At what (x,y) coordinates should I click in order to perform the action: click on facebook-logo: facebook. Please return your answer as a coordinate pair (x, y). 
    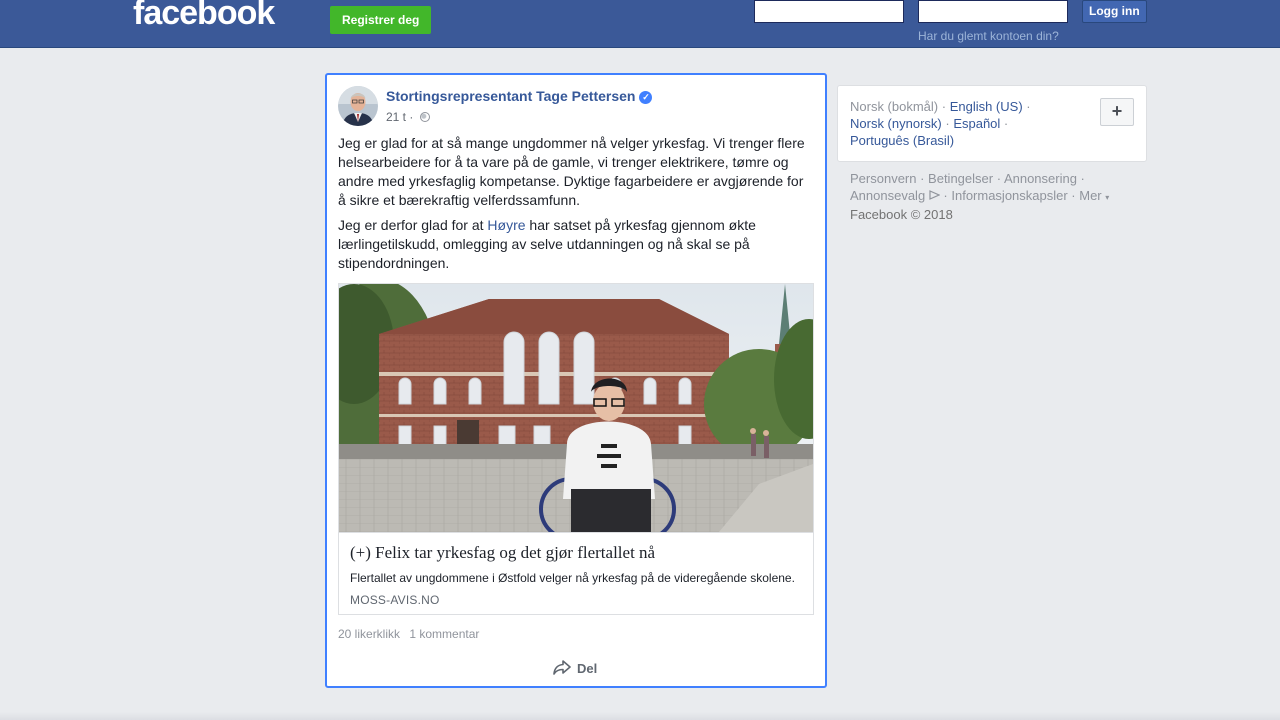
    Looking at the image, I should click on (204, 16).